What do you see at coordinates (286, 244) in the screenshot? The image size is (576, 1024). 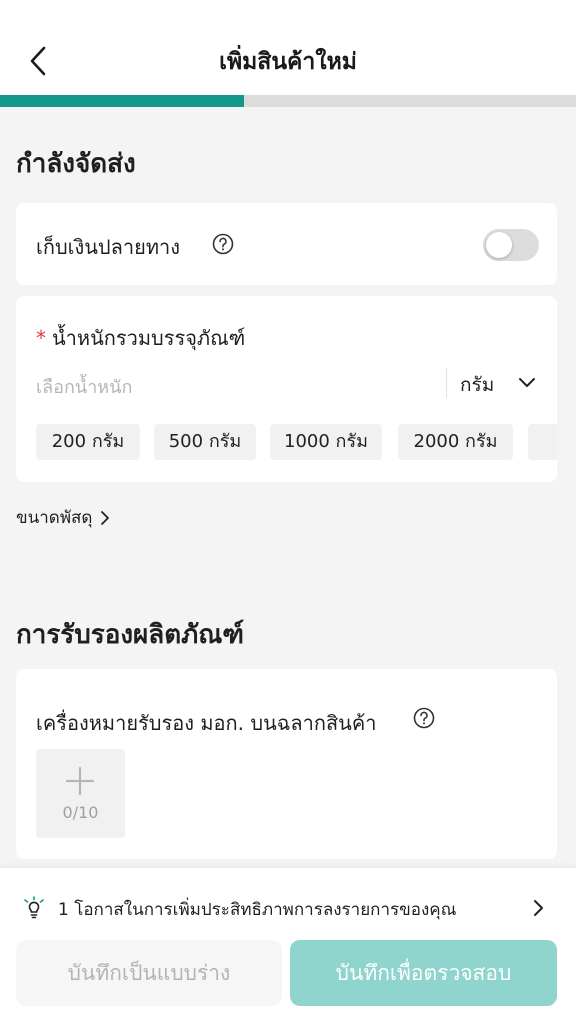 I see `cod-card: เก็บเงินปลายทาง` at bounding box center [286, 244].